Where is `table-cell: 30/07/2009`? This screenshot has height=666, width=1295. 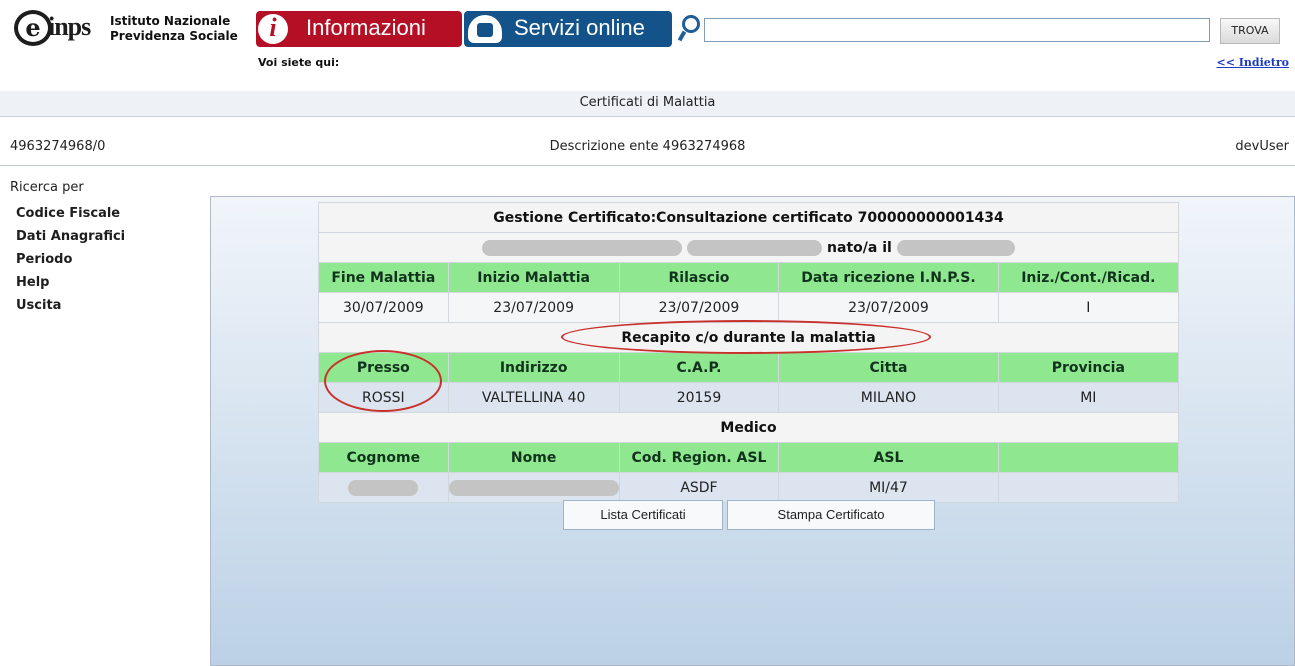
table-cell: 30/07/2009 is located at coordinates (383, 307).